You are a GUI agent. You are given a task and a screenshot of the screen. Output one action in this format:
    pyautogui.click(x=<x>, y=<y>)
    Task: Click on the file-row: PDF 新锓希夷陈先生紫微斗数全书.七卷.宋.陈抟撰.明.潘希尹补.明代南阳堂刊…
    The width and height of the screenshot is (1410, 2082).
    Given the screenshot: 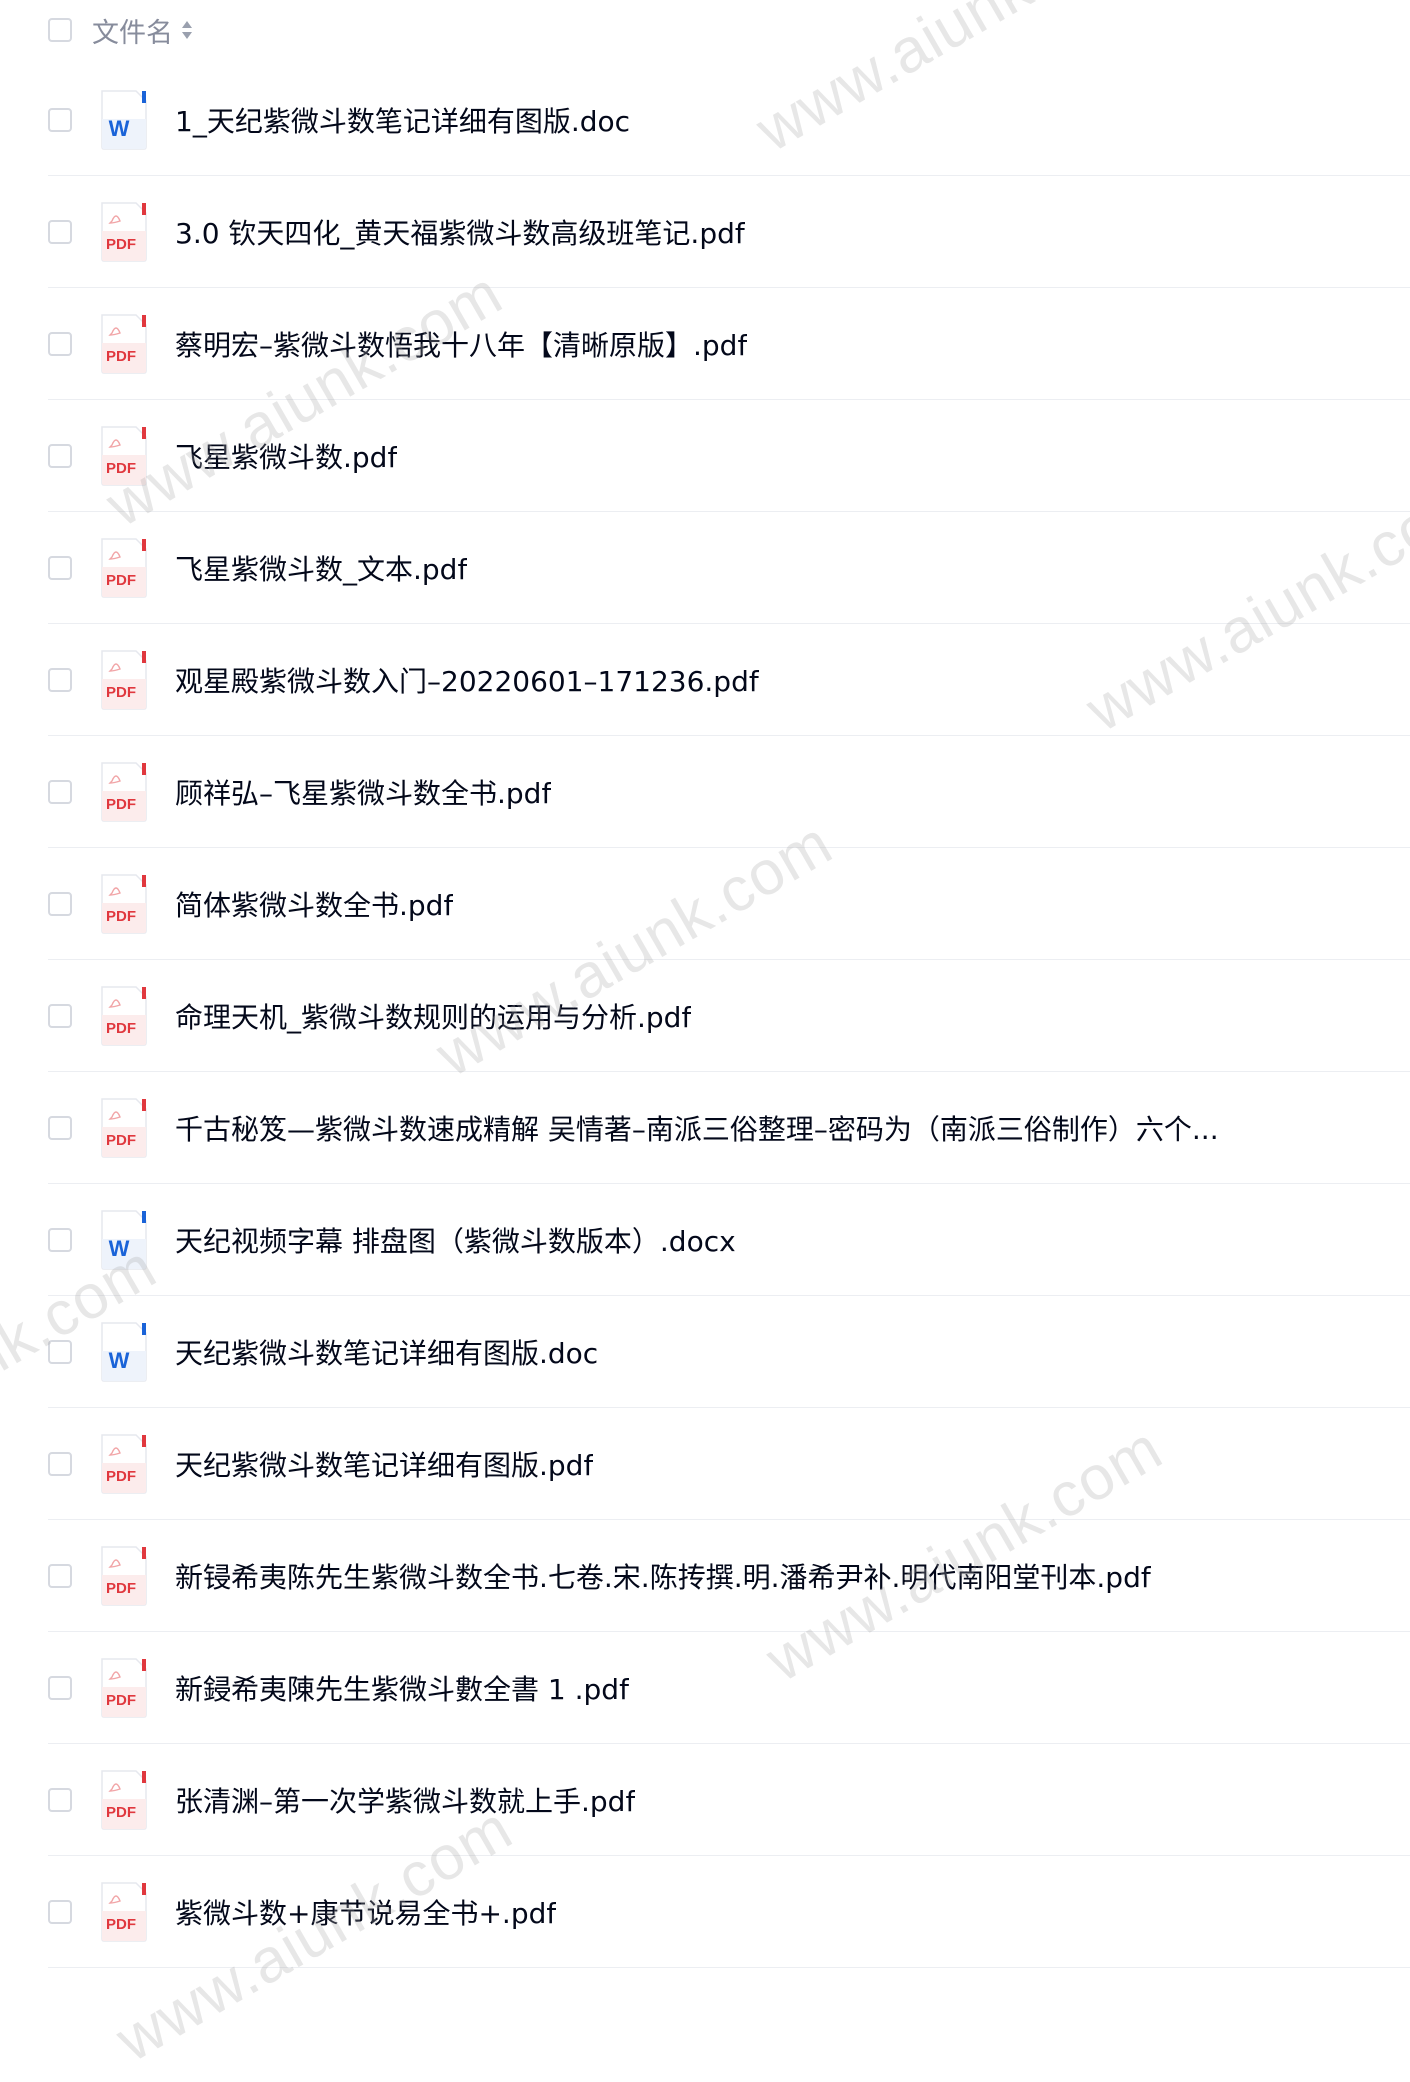 What is the action you would take?
    pyautogui.click(x=729, y=1576)
    